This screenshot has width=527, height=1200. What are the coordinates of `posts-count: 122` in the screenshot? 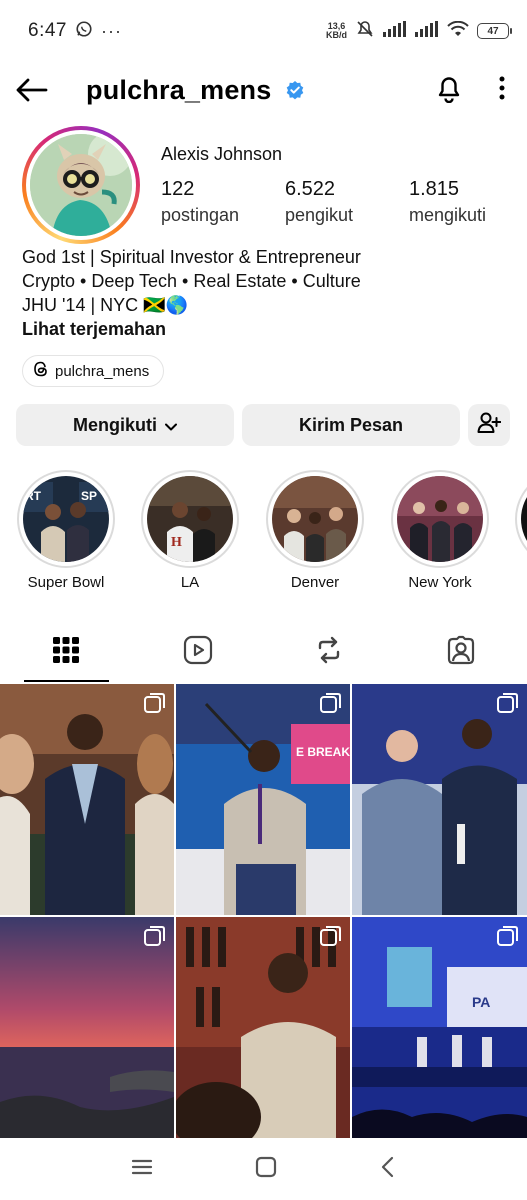 It's located at (178, 189).